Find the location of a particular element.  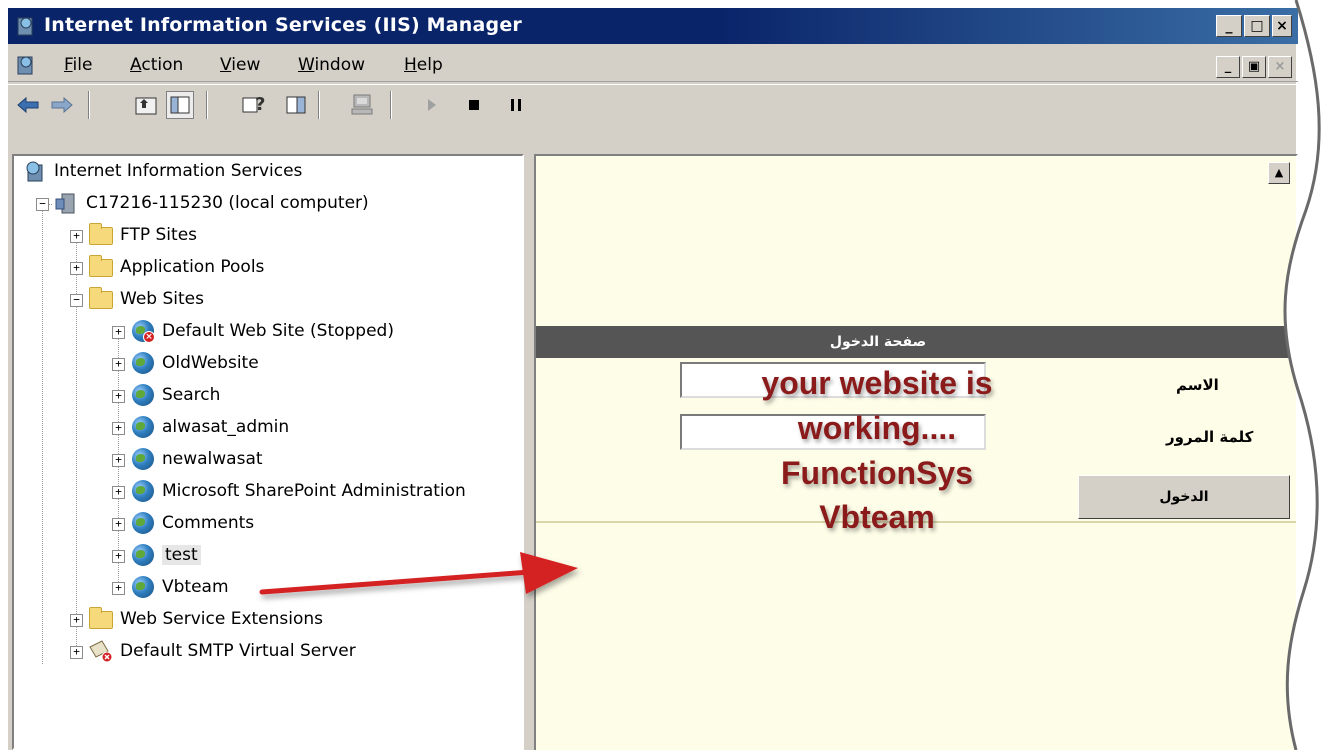

scroll-up-button: ▲ is located at coordinates (1279, 173).